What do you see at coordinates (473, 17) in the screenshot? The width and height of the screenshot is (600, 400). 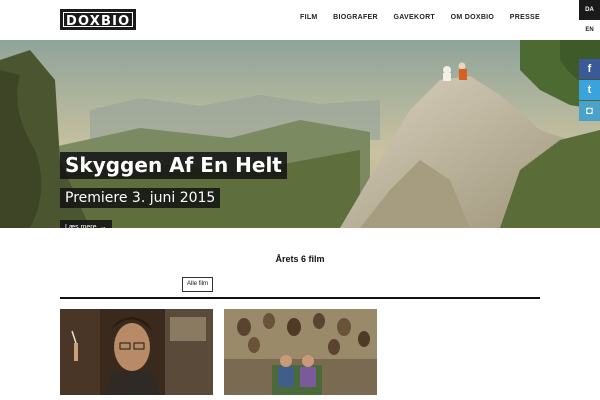 I see `nav-item-om-doxbio: OM DOXBIO` at bounding box center [473, 17].